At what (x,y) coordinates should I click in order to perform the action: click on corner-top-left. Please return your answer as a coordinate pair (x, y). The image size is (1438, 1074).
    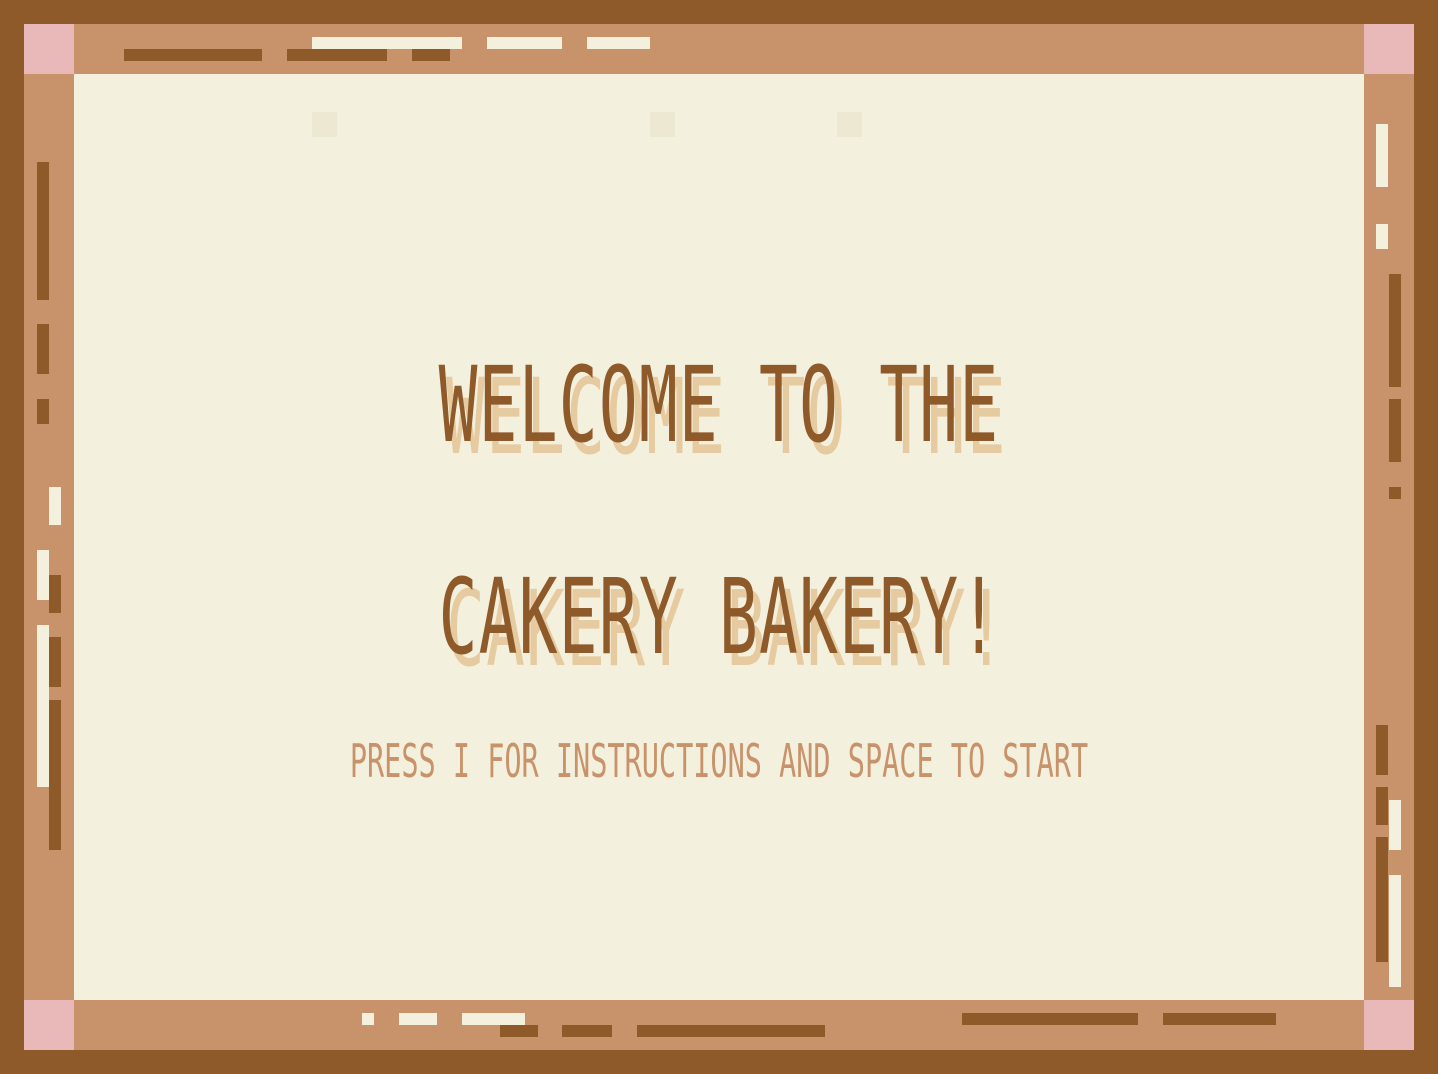
    Looking at the image, I should click on (49, 49).